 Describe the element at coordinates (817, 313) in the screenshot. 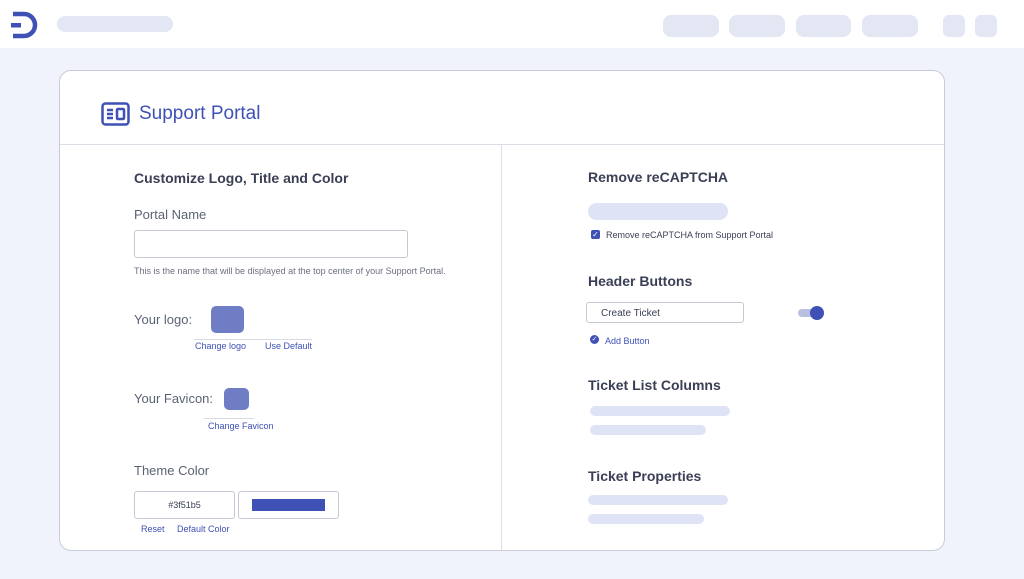

I see `toggle-knob` at that location.